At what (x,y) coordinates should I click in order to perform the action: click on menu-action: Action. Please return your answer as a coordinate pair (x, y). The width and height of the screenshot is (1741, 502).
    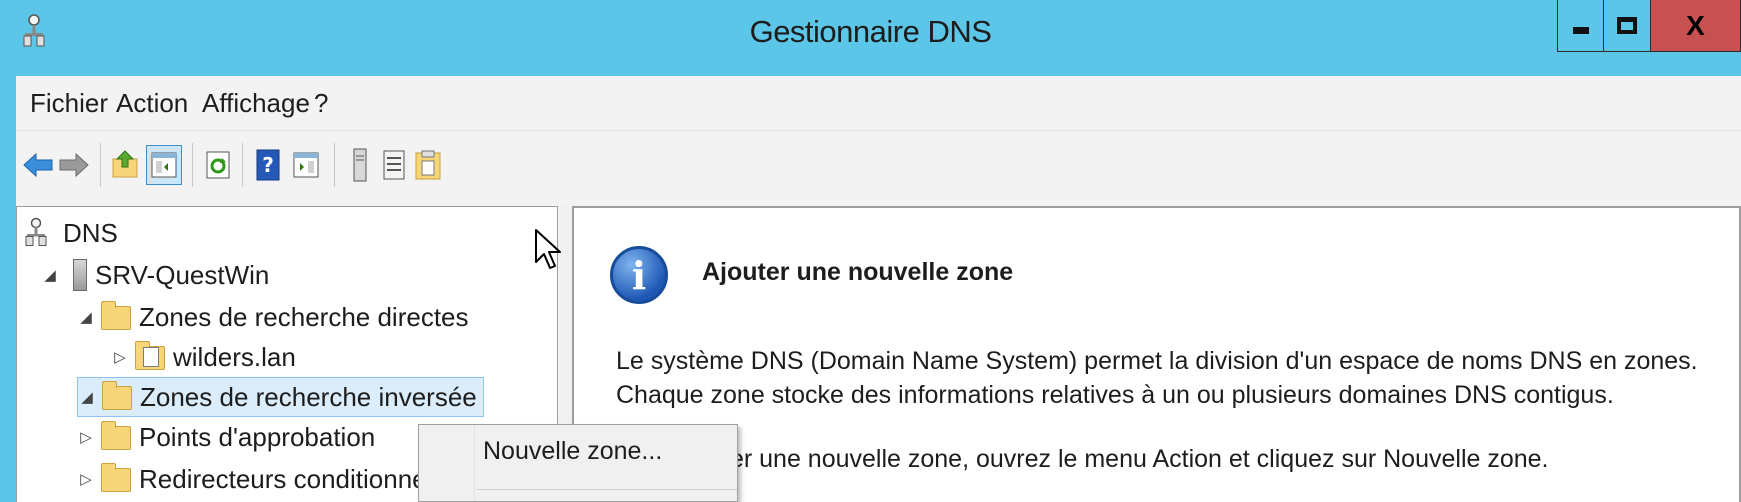
    Looking at the image, I should click on (152, 103).